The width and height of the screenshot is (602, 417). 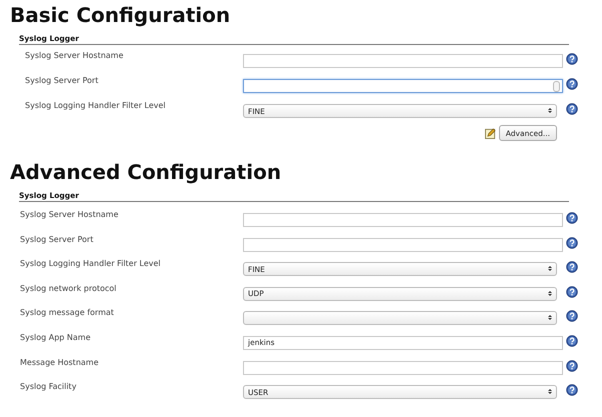 I want to click on section-heading: Advanced Configuration, so click(x=146, y=172).